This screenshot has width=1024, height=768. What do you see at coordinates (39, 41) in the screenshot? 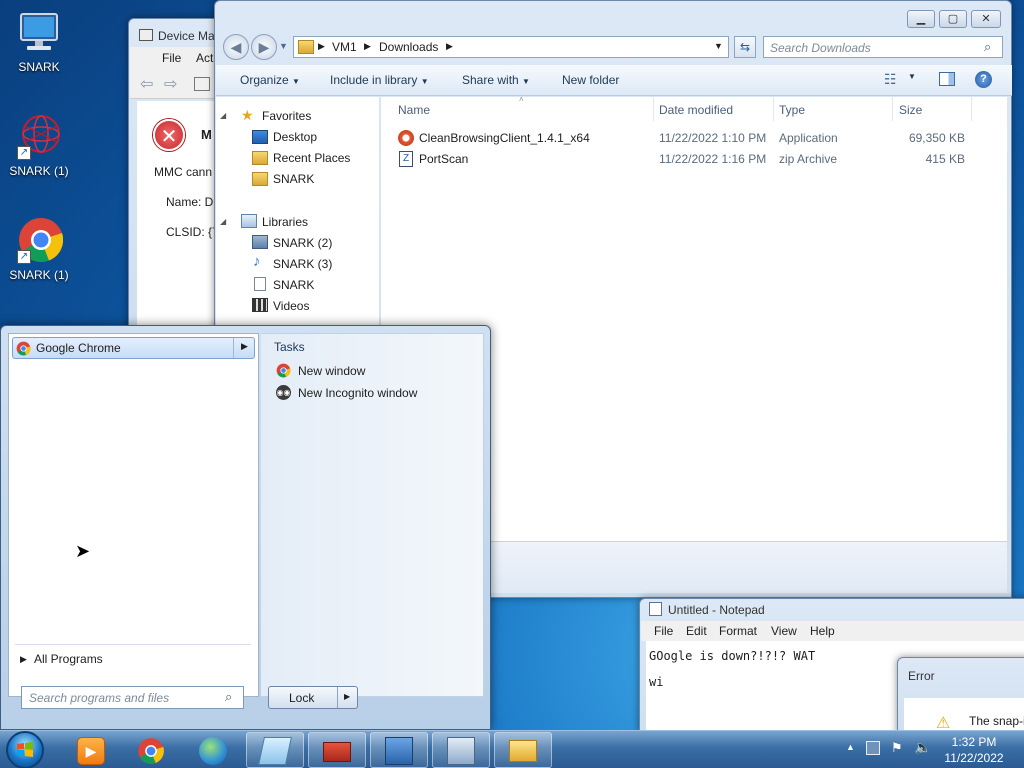
I see `desktop-icon-computer: SNARK` at bounding box center [39, 41].